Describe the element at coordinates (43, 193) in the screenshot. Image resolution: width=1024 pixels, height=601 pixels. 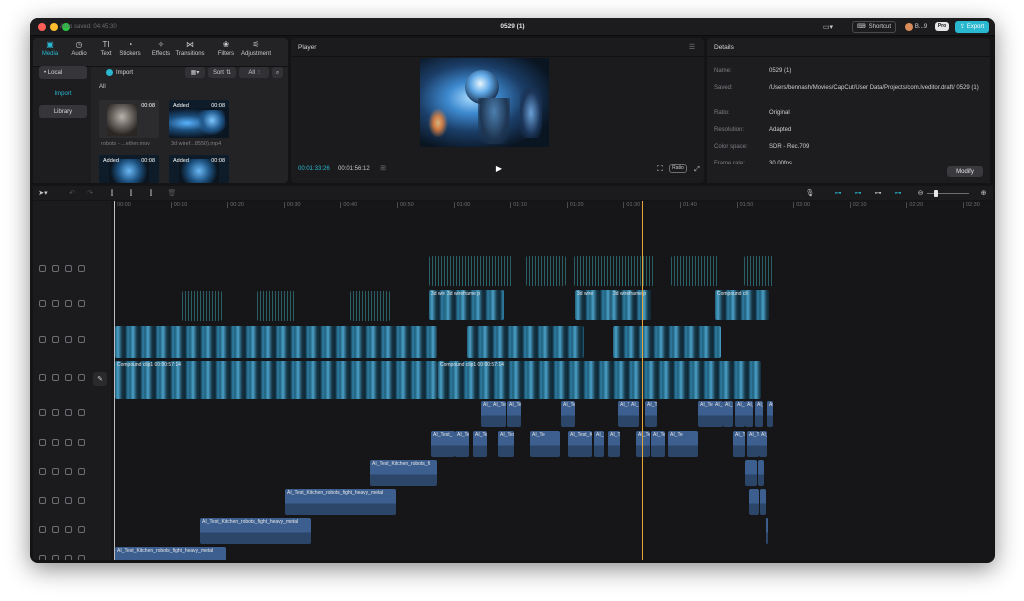
I see `select-tool-icon: ➤▾` at that location.